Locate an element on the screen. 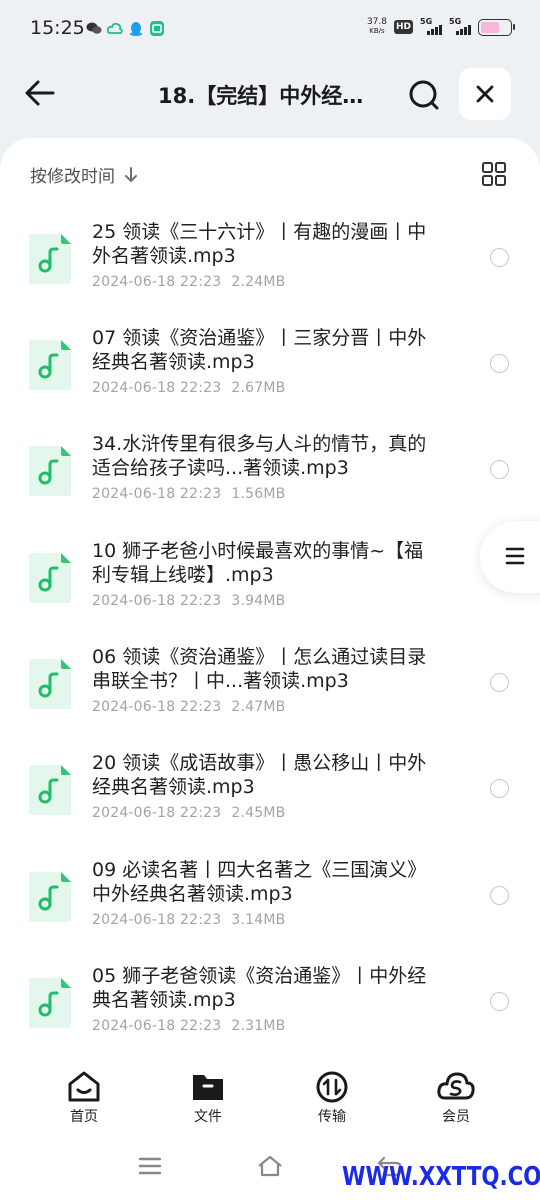 The width and height of the screenshot is (540, 1200). file-size: 1.56MB is located at coordinates (258, 494).